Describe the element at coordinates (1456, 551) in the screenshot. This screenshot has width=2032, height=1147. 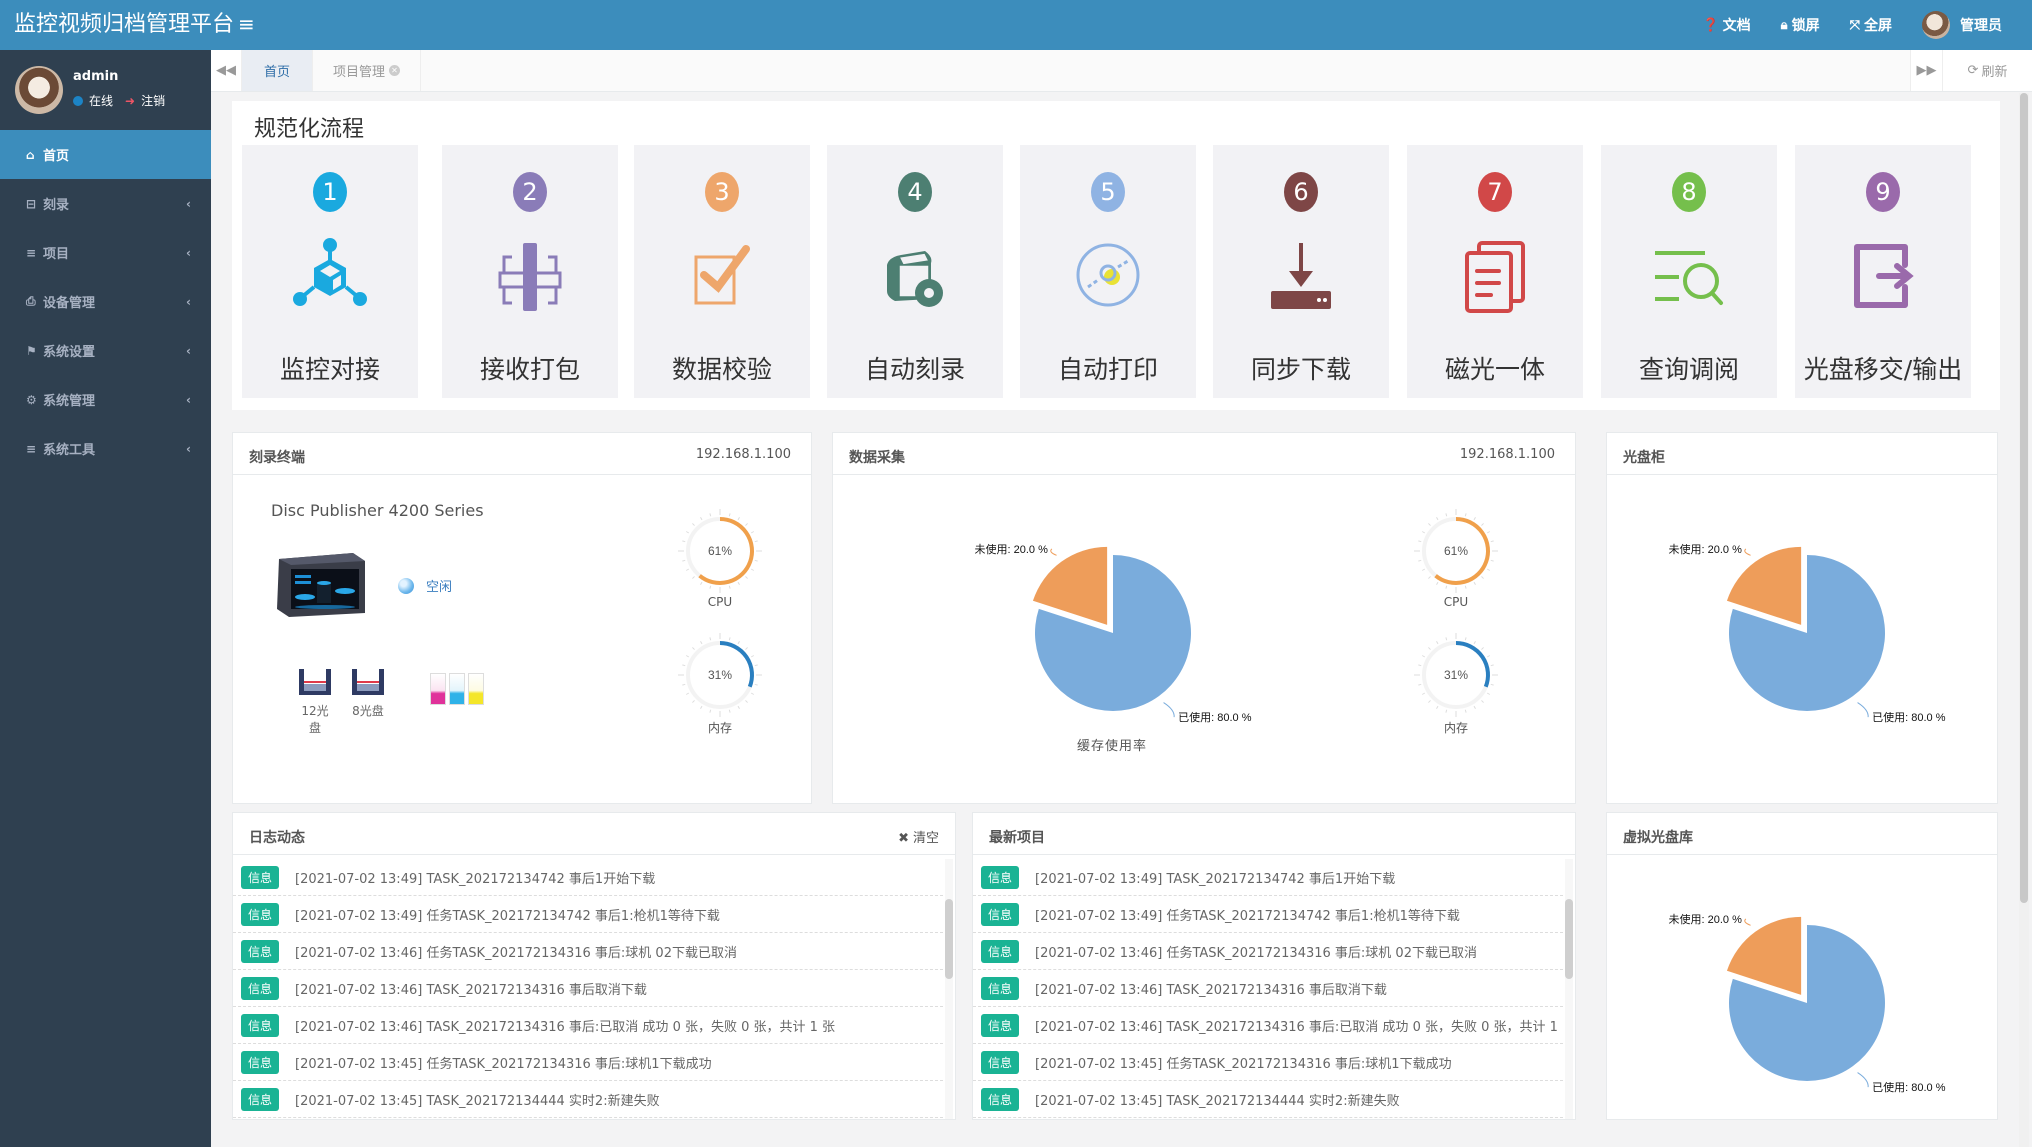
I see `gauge-value-text: 61%` at that location.